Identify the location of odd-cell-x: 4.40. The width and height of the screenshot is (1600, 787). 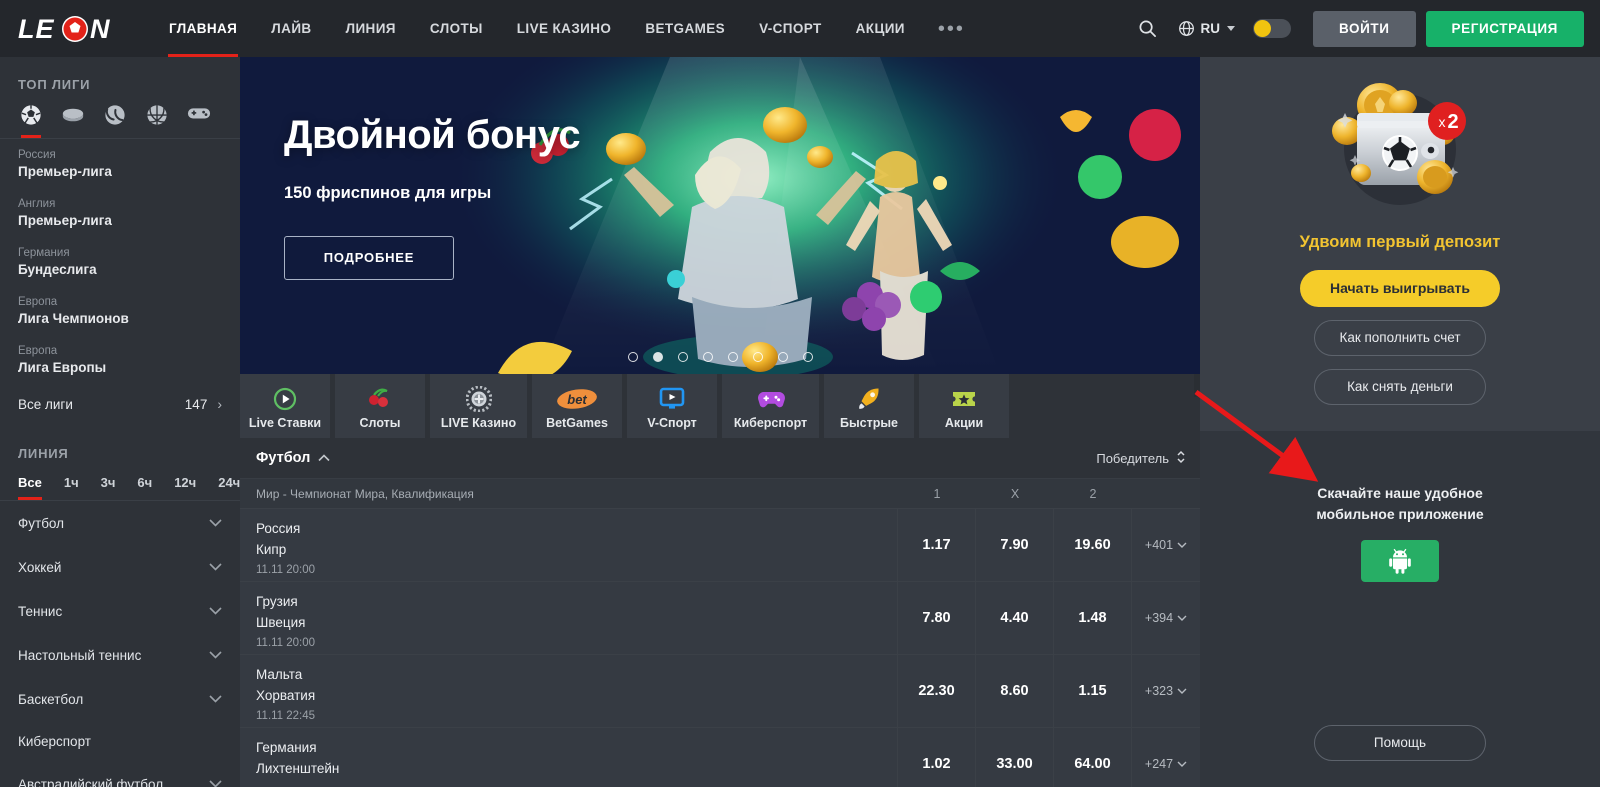
(1015, 618).